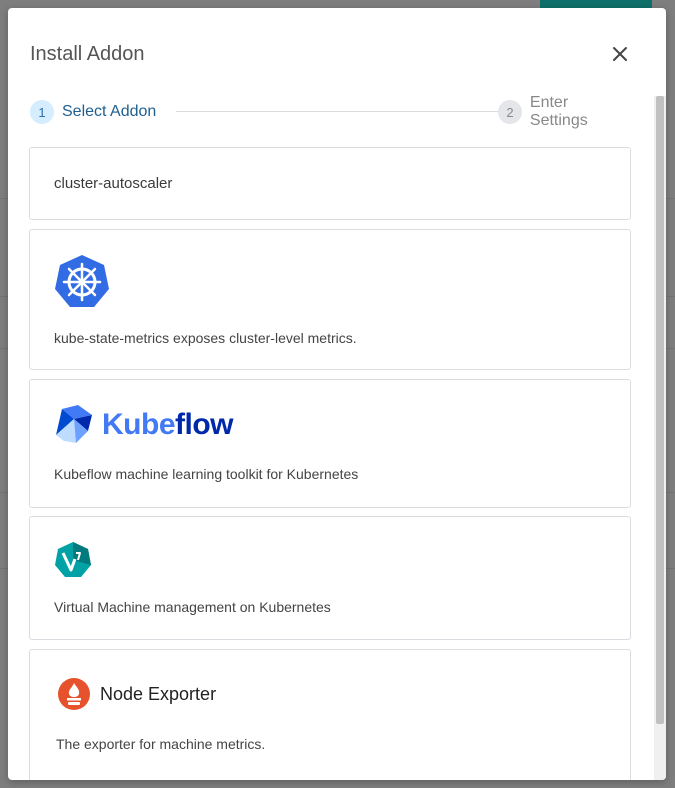 The height and width of the screenshot is (788, 675). I want to click on addon-card-cluster-autoscaler: cluster-autoscaler, so click(330, 183).